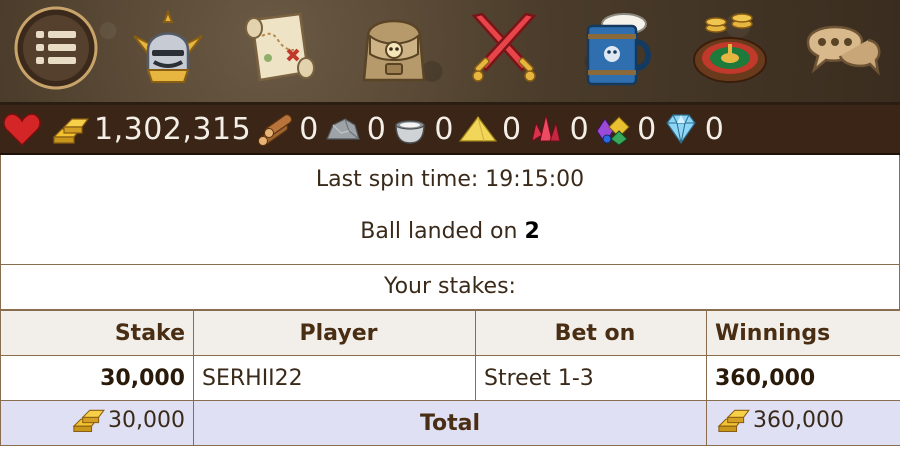 Image resolution: width=900 pixels, height=450 pixels. Describe the element at coordinates (803, 378) in the screenshot. I see `winnings-cell: 360,000` at that location.